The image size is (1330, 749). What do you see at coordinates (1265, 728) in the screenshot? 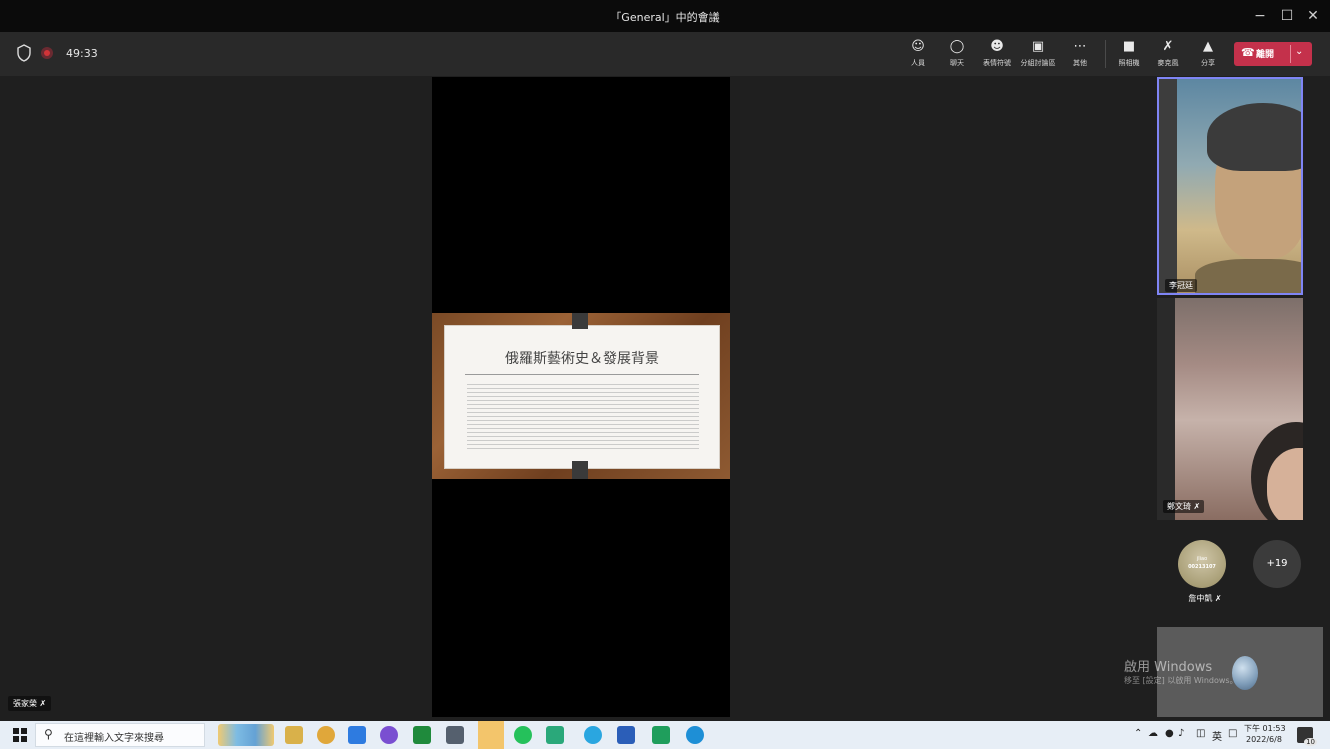
I see `clock-time: 下午 01:53` at bounding box center [1265, 728].